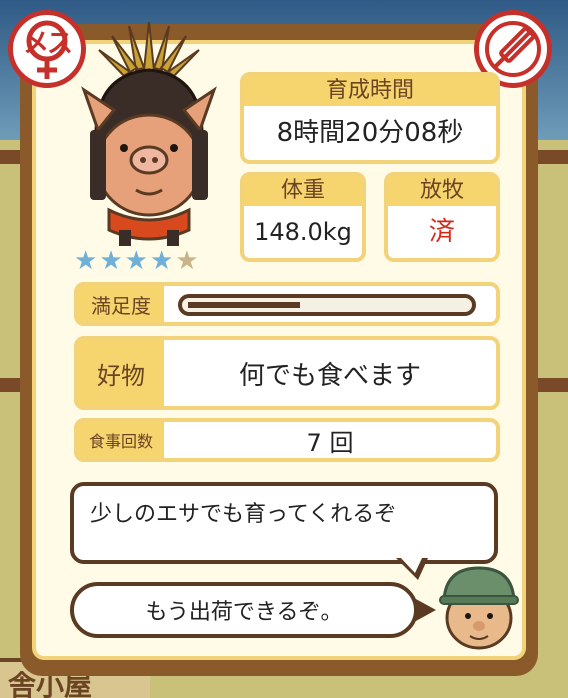  Describe the element at coordinates (513, 49) in the screenshot. I see `syringe-icon` at that location.